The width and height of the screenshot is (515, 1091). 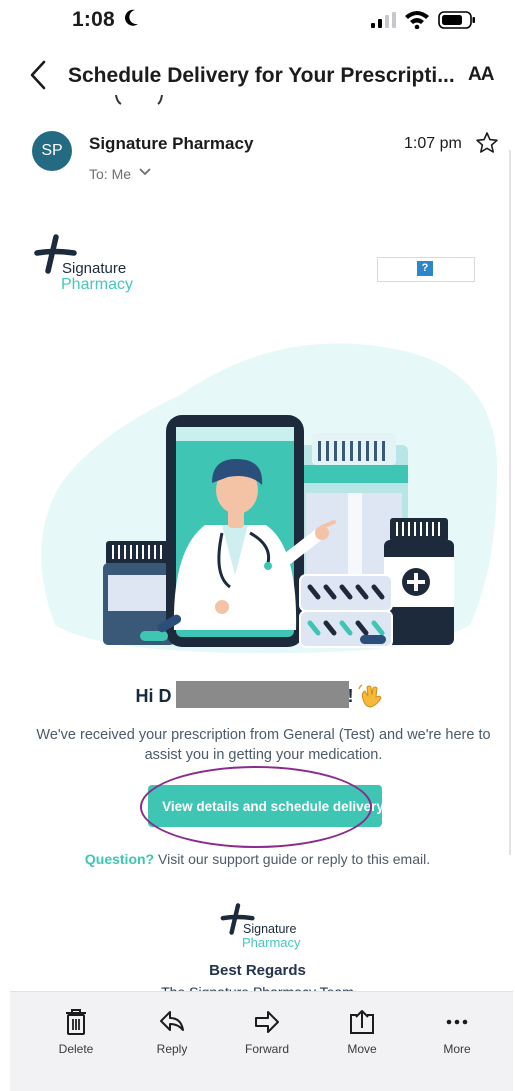 I want to click on footer-logo-text-line1: Signature, so click(x=270, y=929).